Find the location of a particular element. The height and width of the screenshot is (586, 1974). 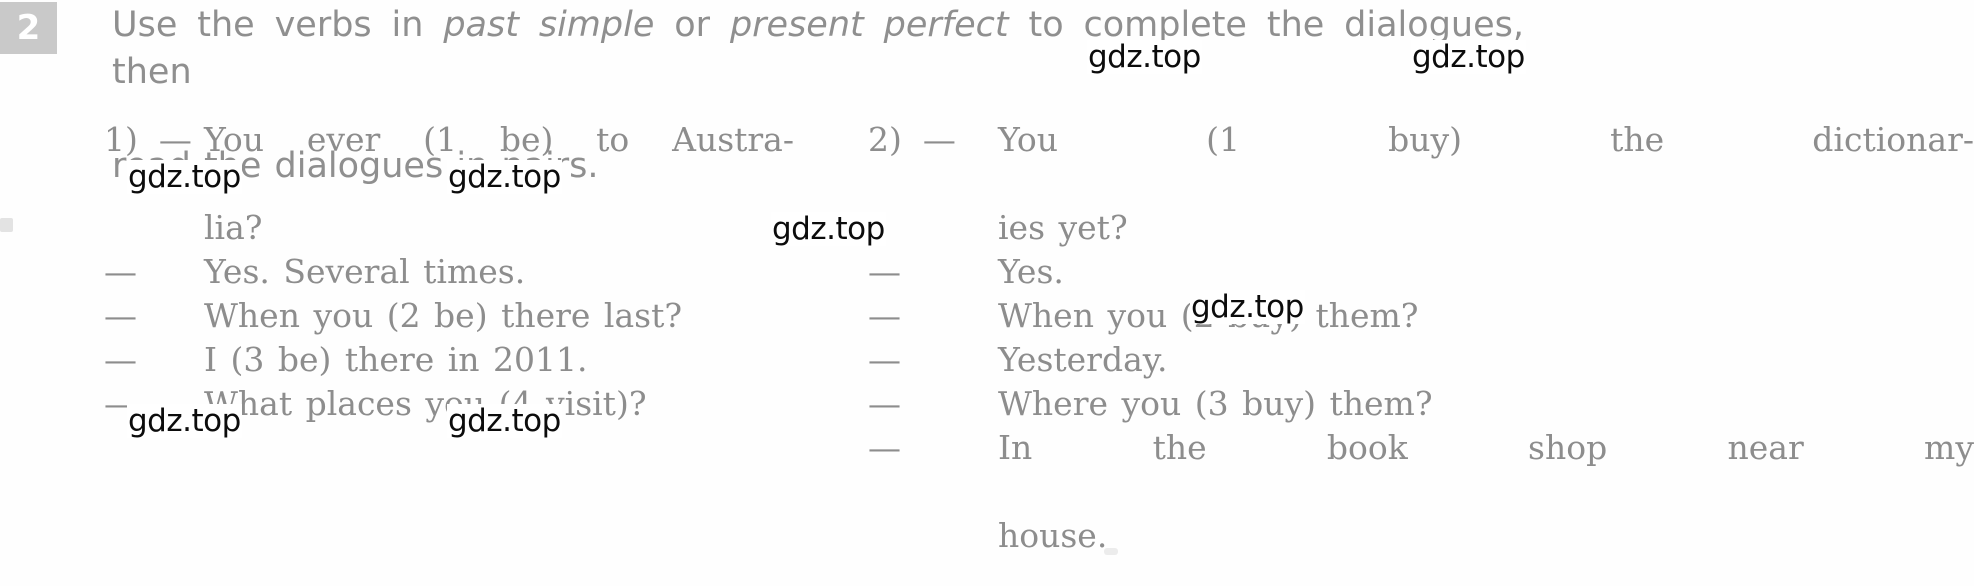

dialogue-body: When you (2 be) there last? is located at coordinates (499, 316).